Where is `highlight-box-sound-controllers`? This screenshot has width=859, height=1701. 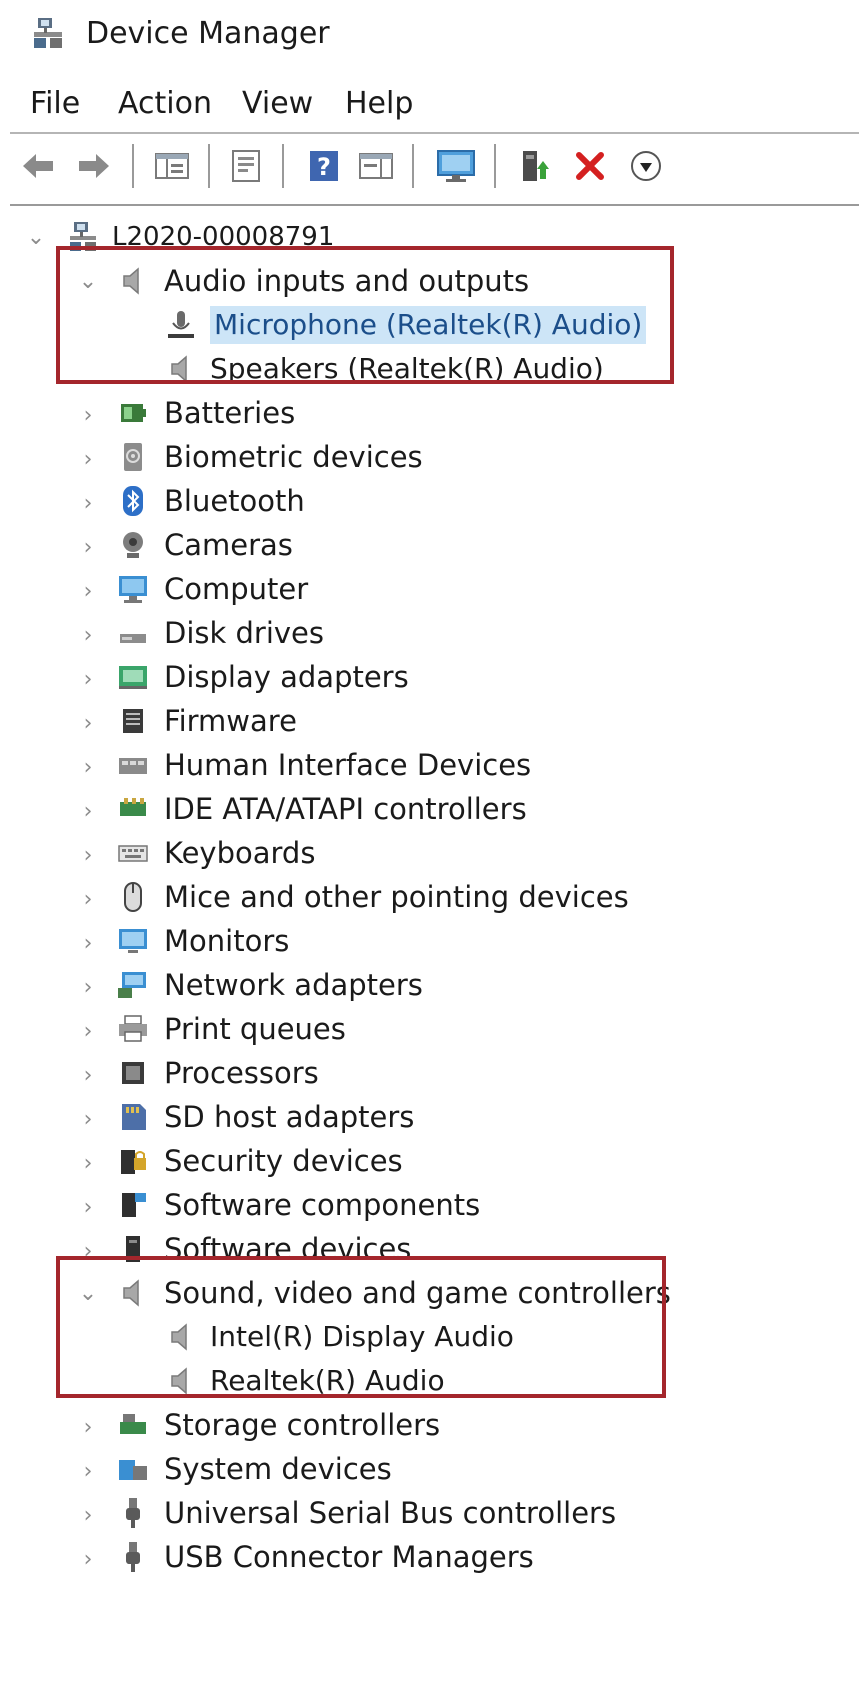 highlight-box-sound-controllers is located at coordinates (361, 1327).